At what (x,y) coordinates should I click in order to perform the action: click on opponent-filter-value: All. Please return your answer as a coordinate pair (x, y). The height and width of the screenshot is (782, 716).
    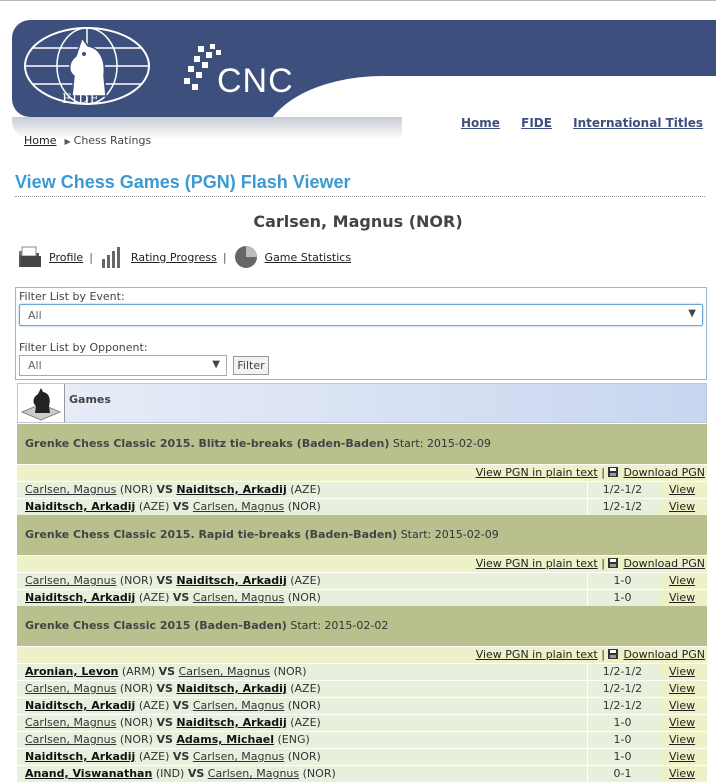
    Looking at the image, I should click on (35, 365).